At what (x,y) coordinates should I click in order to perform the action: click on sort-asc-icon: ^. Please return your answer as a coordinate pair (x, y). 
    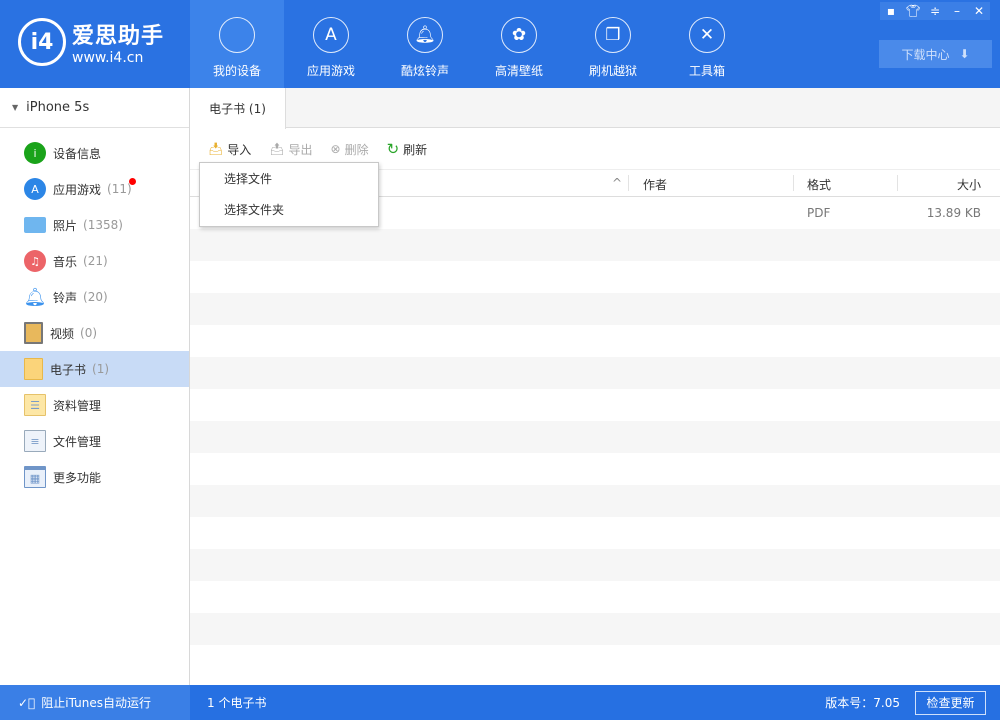
    Looking at the image, I should click on (617, 183).